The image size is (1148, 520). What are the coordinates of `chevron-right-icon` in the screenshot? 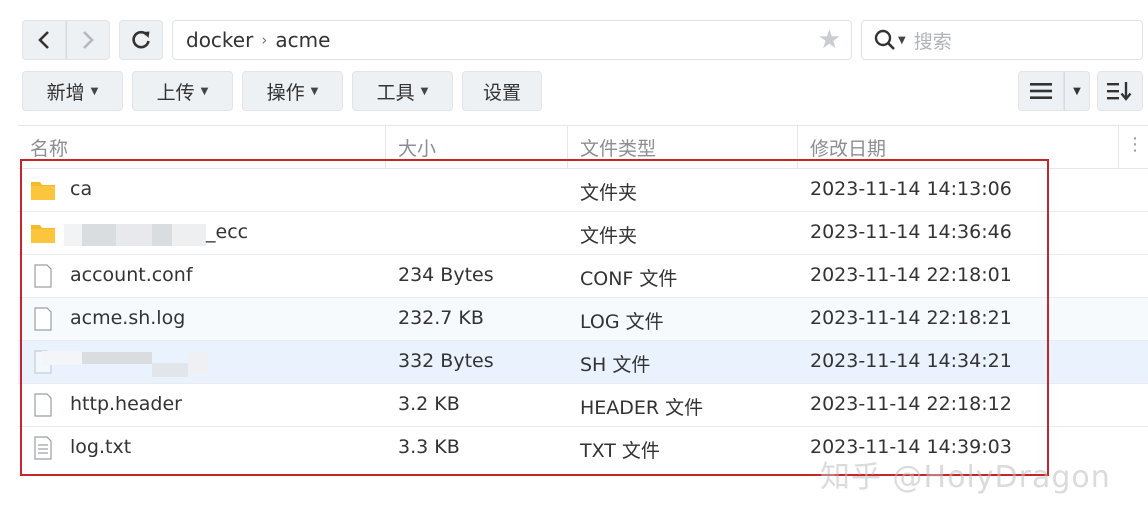 It's located at (88, 40).